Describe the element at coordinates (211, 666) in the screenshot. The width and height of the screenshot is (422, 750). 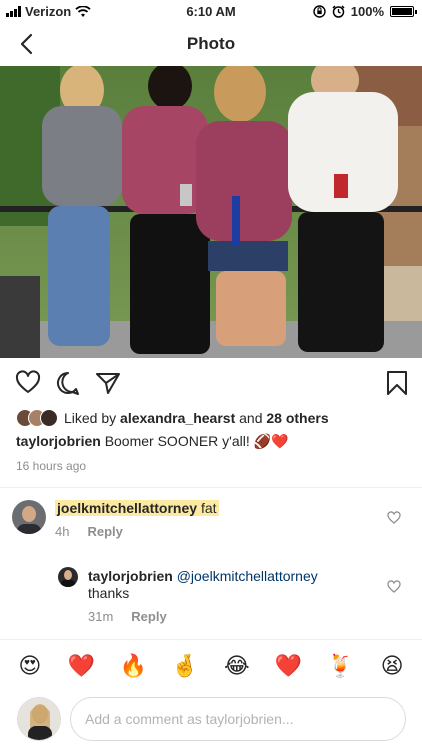
I see `emoji-bar: 😍 ❤️ 🔥 🤞 😂 ❤️ 🍹 😫` at that location.